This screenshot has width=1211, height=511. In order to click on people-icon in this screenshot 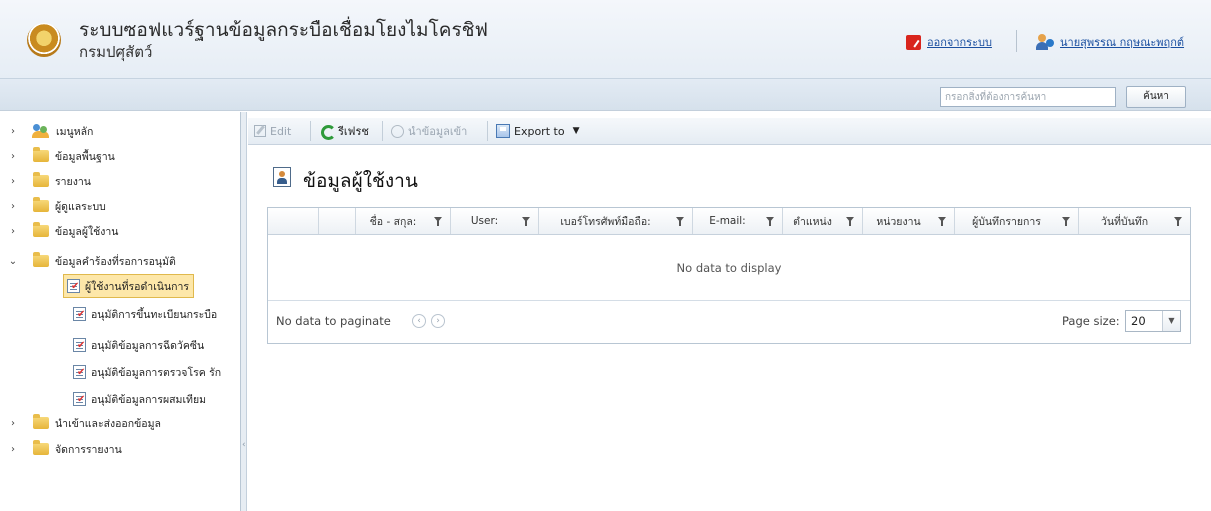, I will do `click(41, 131)`.